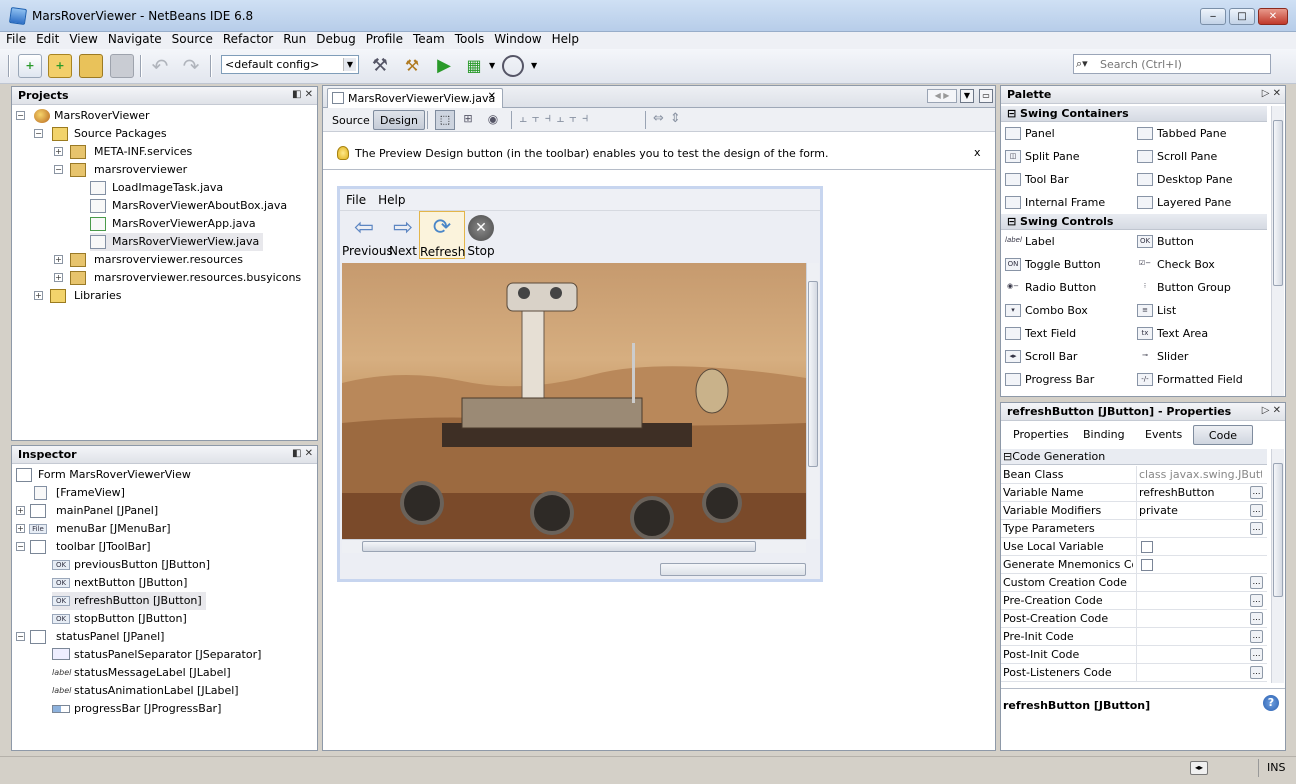 This screenshot has height=784, width=1296. What do you see at coordinates (30, 66) in the screenshot?
I see `new-file-icon: +` at bounding box center [30, 66].